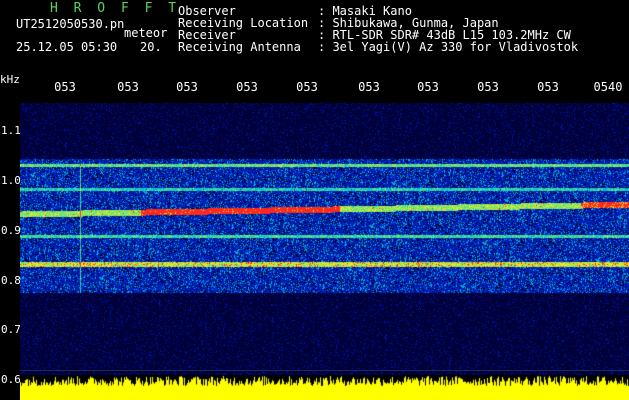 Image resolution: width=629 pixels, height=400 pixels. I want to click on type-label: meteor, so click(146, 33).